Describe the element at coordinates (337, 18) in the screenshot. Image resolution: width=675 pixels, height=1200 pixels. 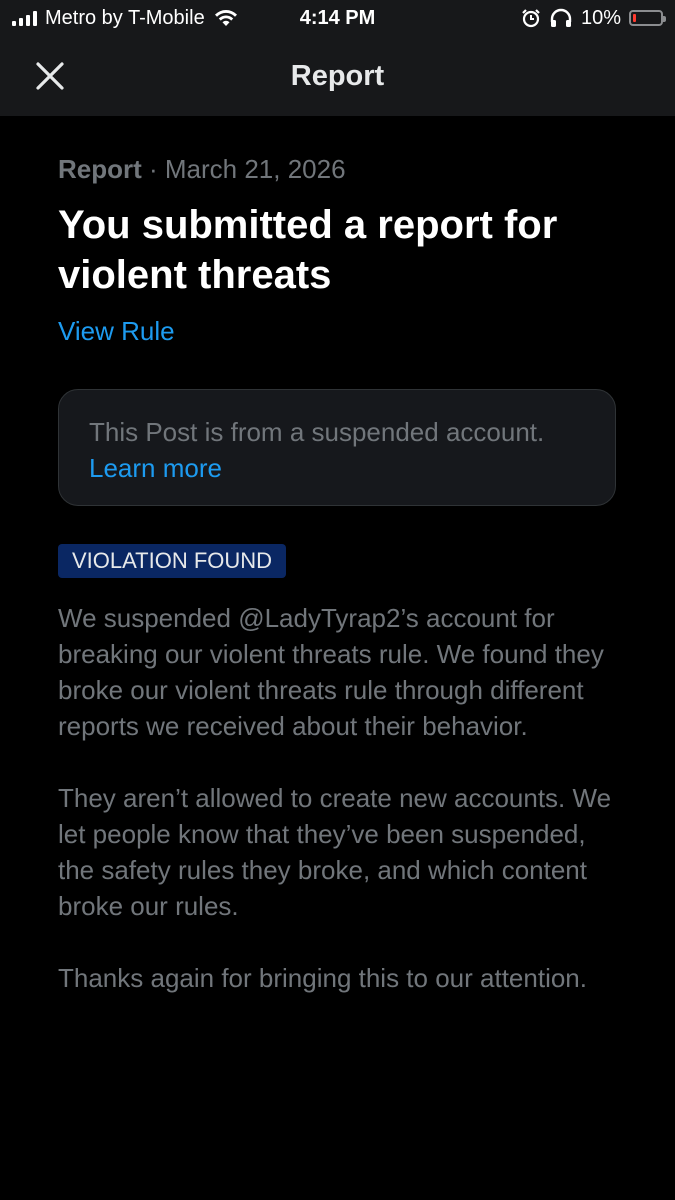
I see `status-bar: Metro by T-Mobile 4:14 PM 10%` at that location.